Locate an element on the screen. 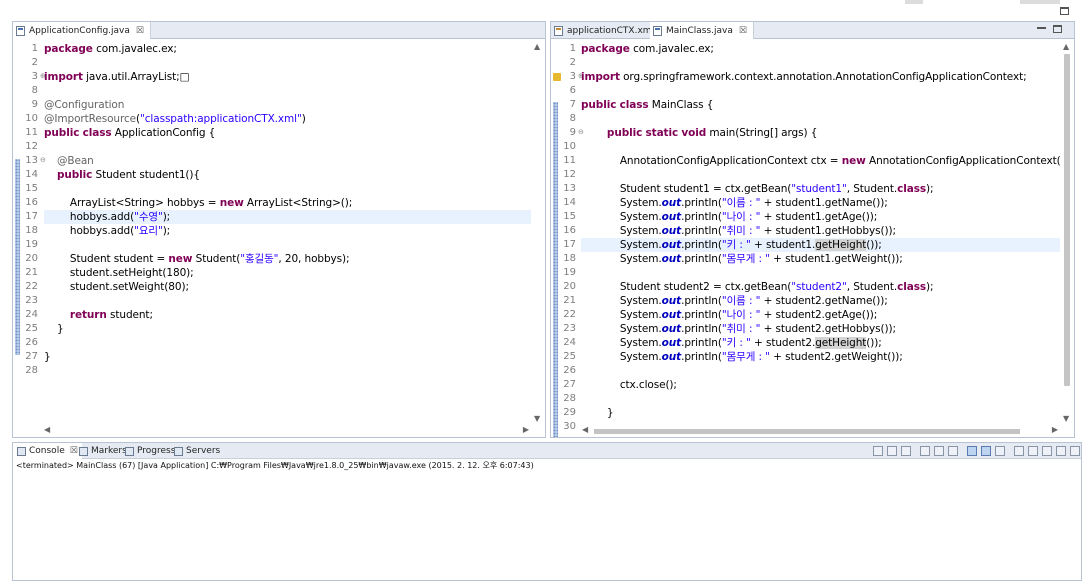 The height and width of the screenshot is (581, 1089). code-token: package is located at coordinates (605, 49).